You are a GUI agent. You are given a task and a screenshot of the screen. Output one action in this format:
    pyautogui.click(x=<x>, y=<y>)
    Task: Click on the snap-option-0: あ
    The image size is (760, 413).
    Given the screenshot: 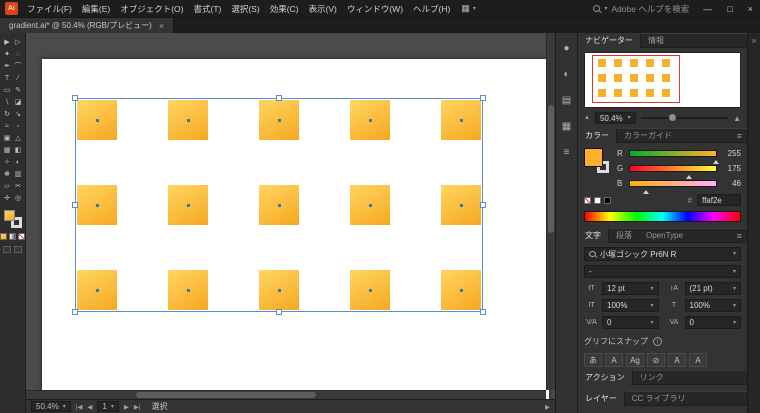 What is the action you would take?
    pyautogui.click(x=593, y=360)
    